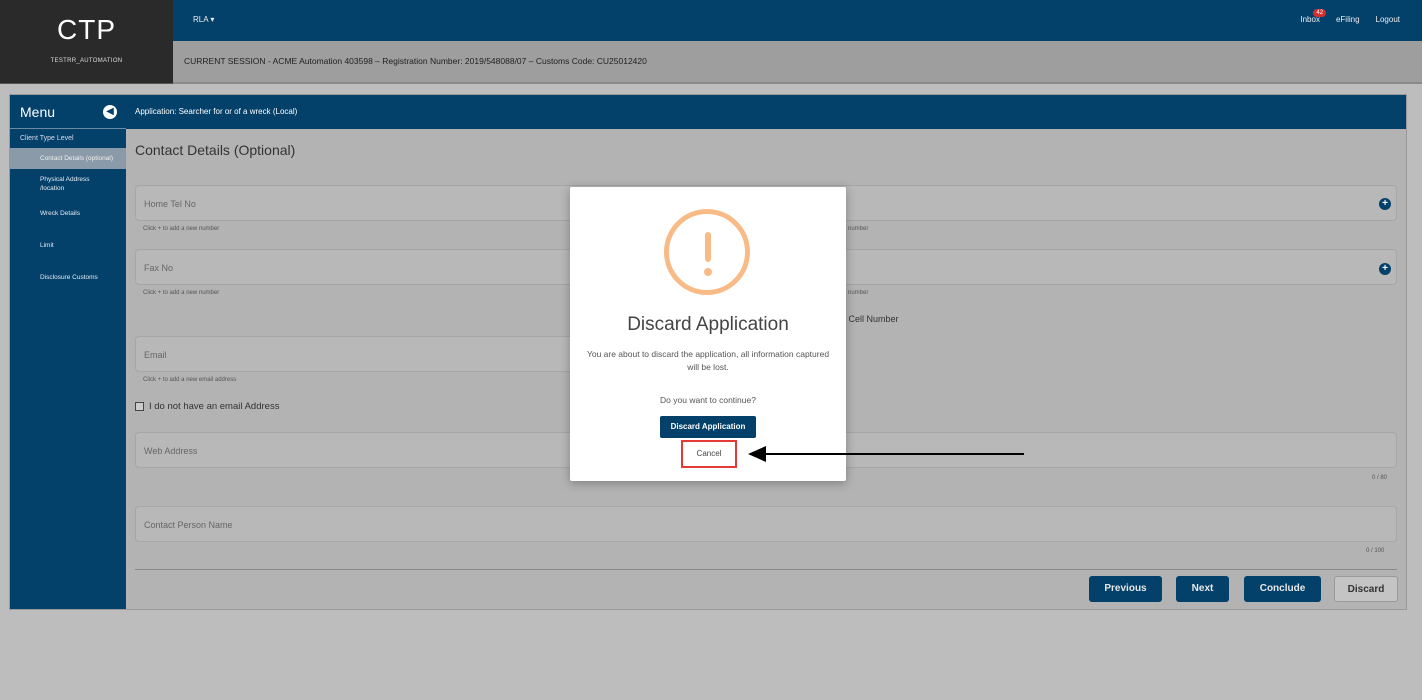 This screenshot has height=700, width=1422. Describe the element at coordinates (1320, 13) in the screenshot. I see `inbox-count-badge: 42` at that location.